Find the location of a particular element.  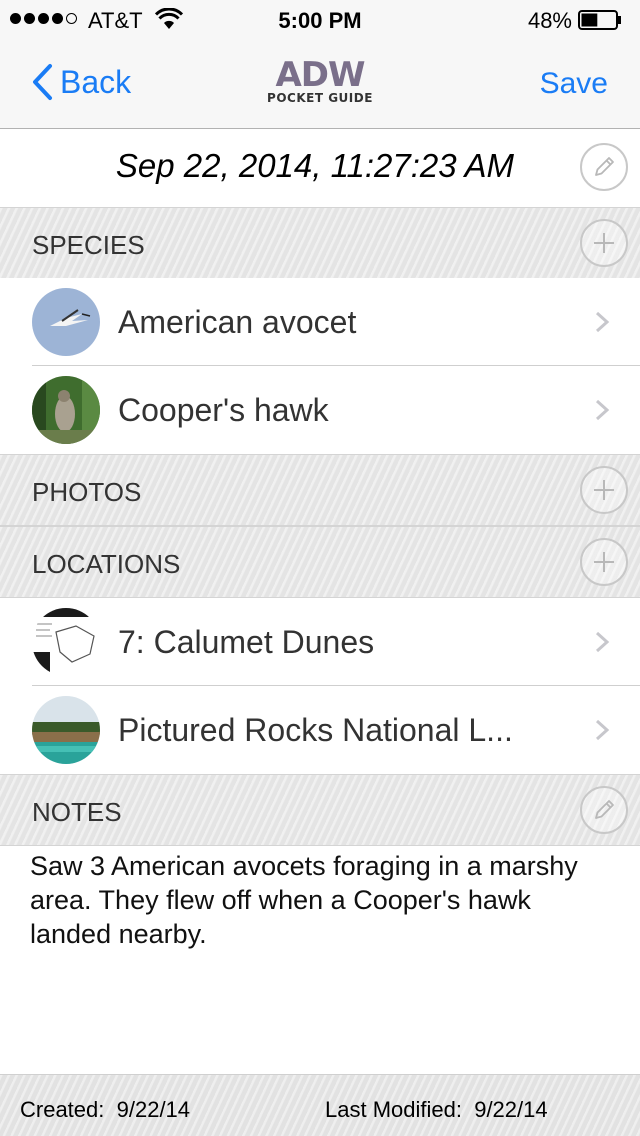

modified-date: 9/22/14 is located at coordinates (511, 1109).